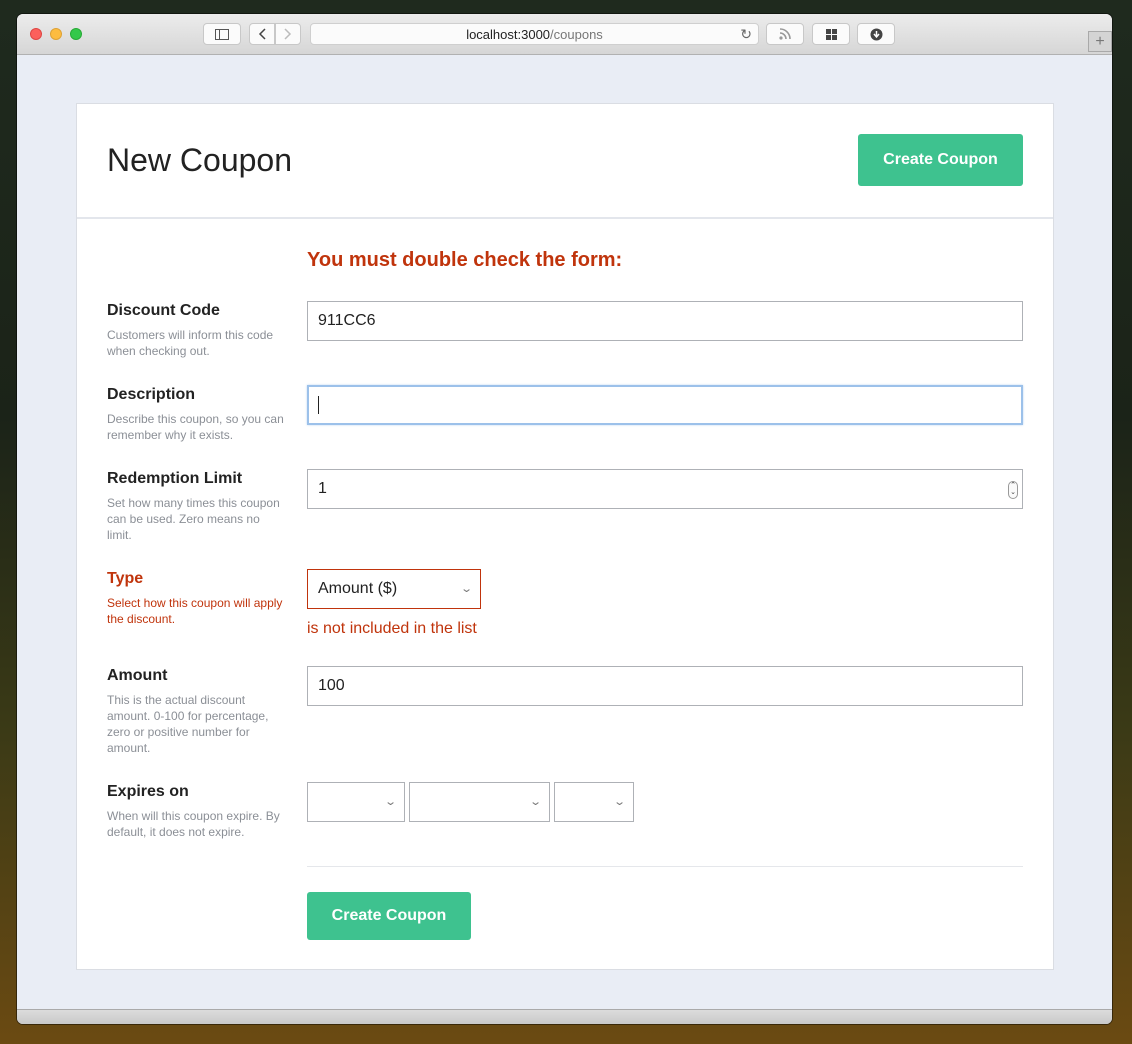 Image resolution: width=1132 pixels, height=1044 pixels. I want to click on amount-label: Amount, so click(137, 675).